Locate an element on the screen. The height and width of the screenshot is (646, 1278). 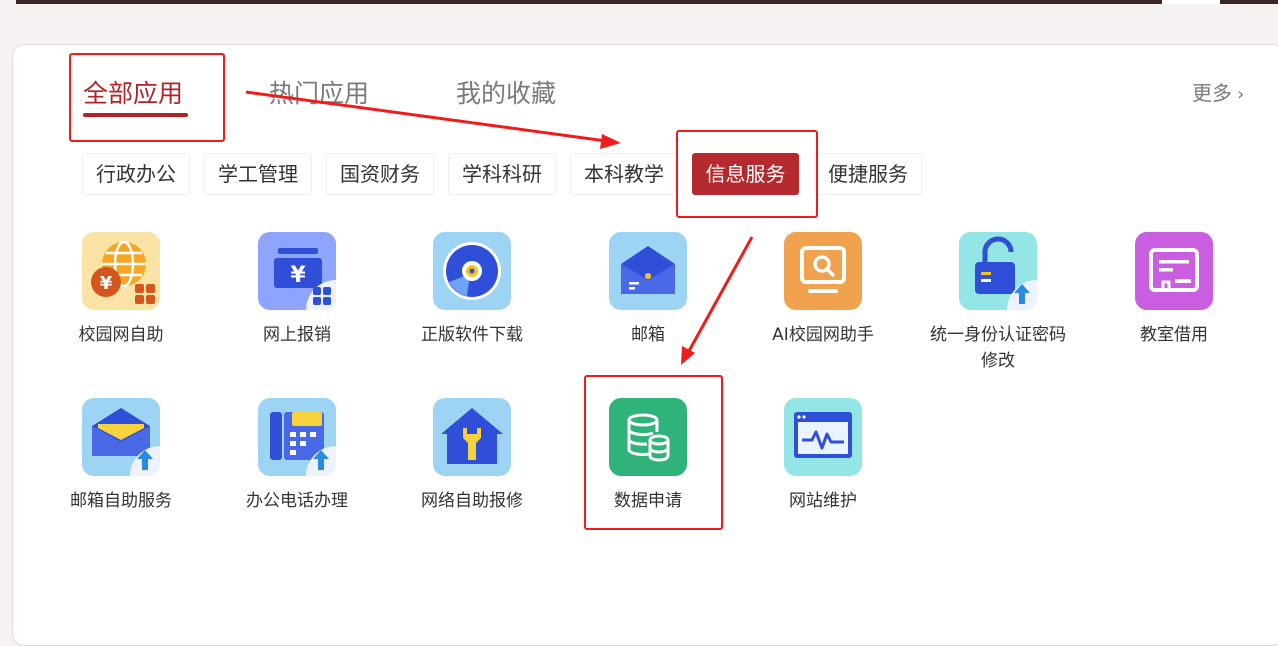
arrow-to-info-services is located at coordinates (426, 116).